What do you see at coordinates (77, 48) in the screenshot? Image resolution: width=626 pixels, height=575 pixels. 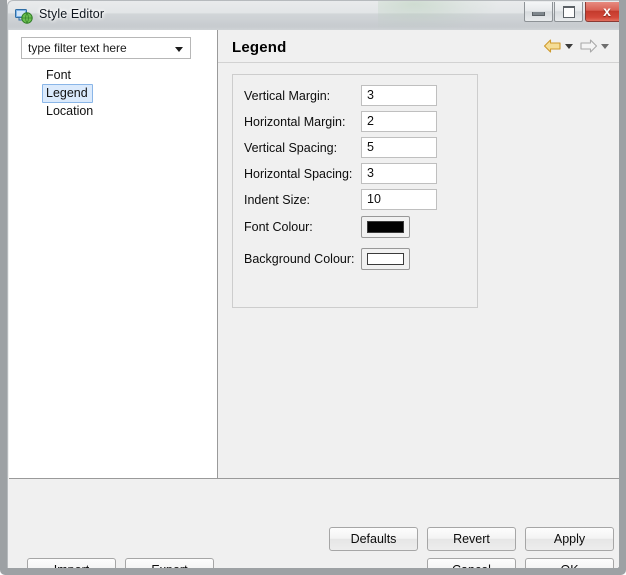 I see `filter-input-text: type filter text here` at bounding box center [77, 48].